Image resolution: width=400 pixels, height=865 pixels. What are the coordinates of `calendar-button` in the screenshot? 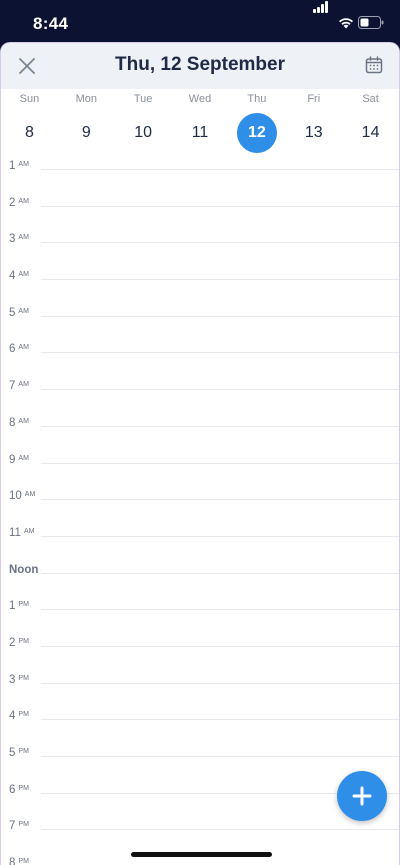 It's located at (374, 65).